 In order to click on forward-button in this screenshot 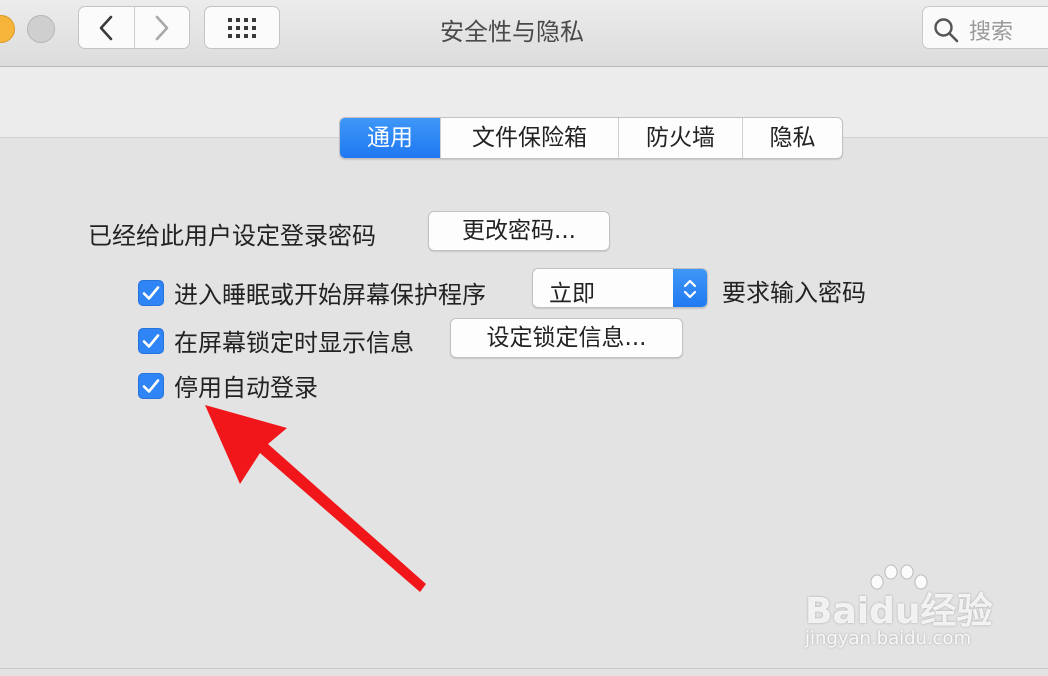, I will do `click(161, 27)`.